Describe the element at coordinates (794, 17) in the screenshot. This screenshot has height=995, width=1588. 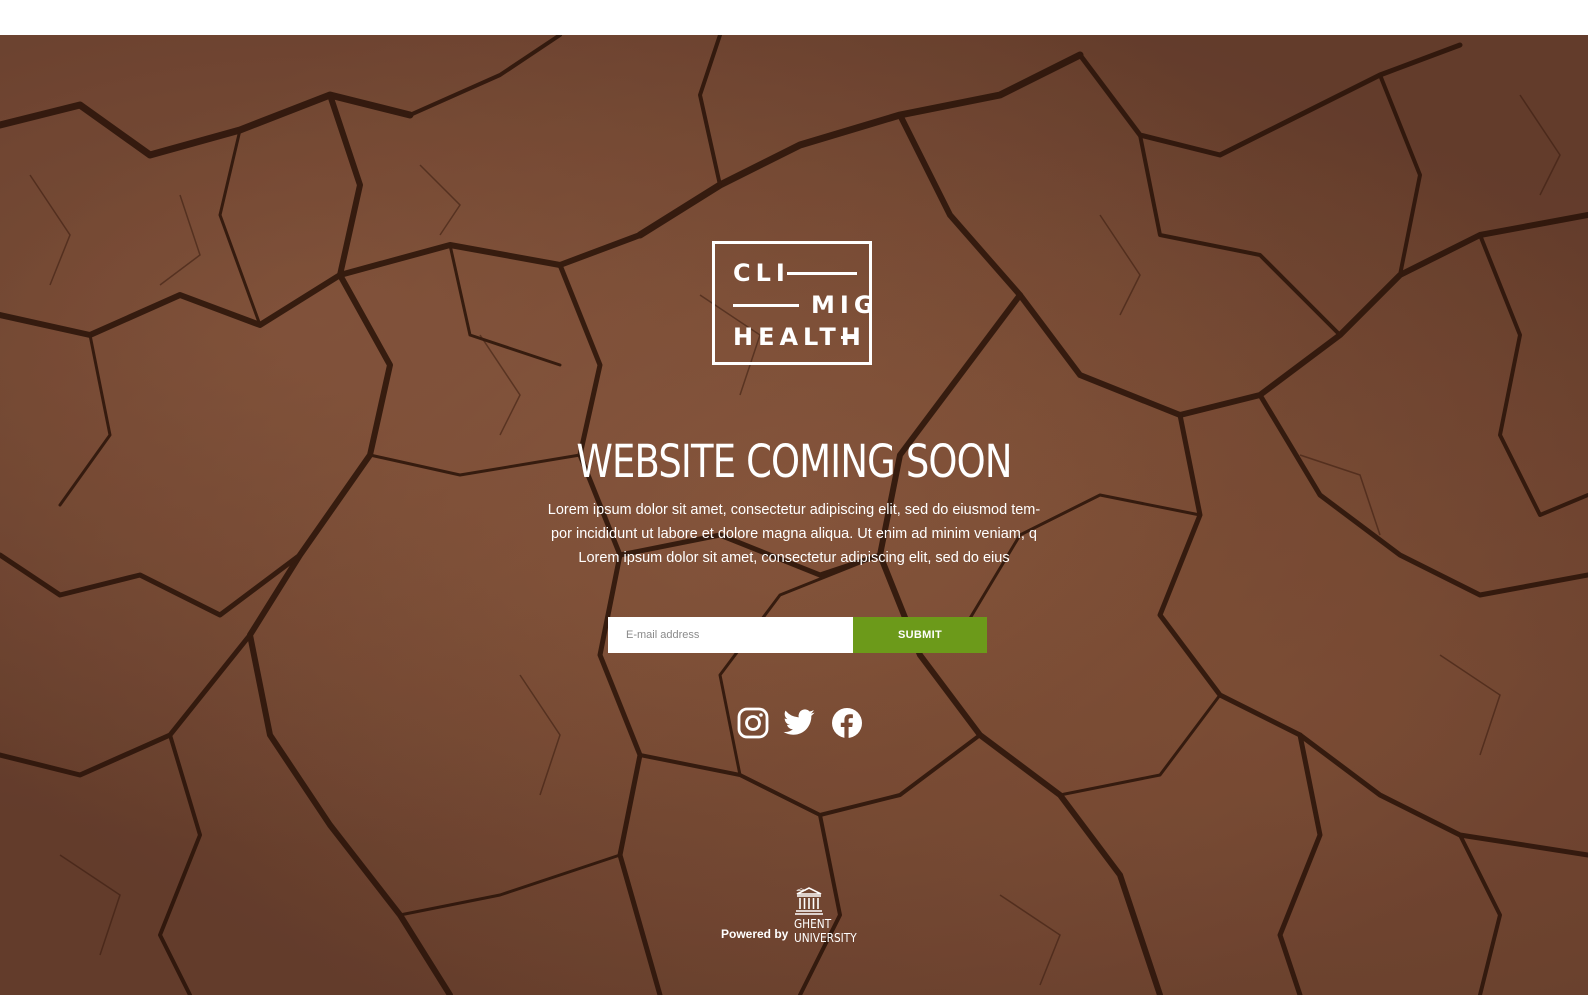
I see `top-bar` at that location.